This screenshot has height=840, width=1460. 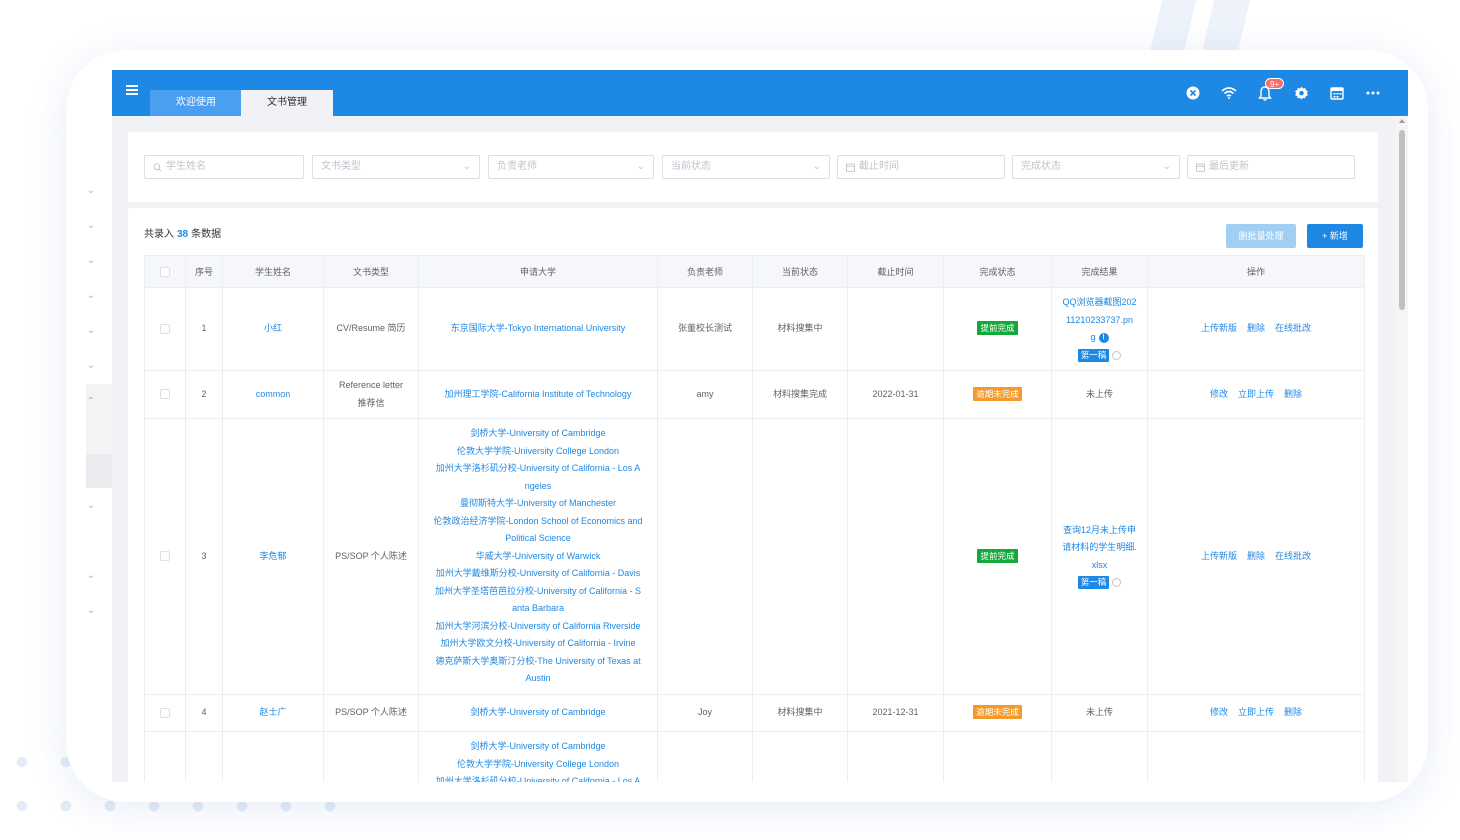 What do you see at coordinates (91, 401) in the screenshot?
I see `chevron-up-icon: ⌃` at bounding box center [91, 401].